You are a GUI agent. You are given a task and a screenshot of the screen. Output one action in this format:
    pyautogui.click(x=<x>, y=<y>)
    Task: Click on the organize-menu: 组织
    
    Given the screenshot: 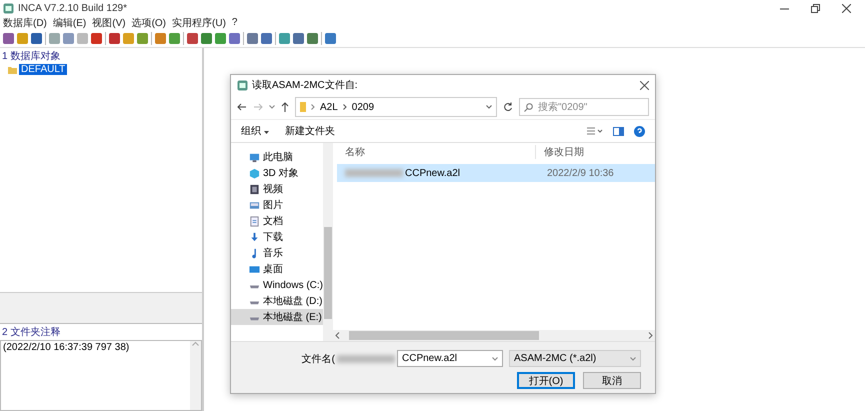 What is the action you would take?
    pyautogui.click(x=255, y=131)
    